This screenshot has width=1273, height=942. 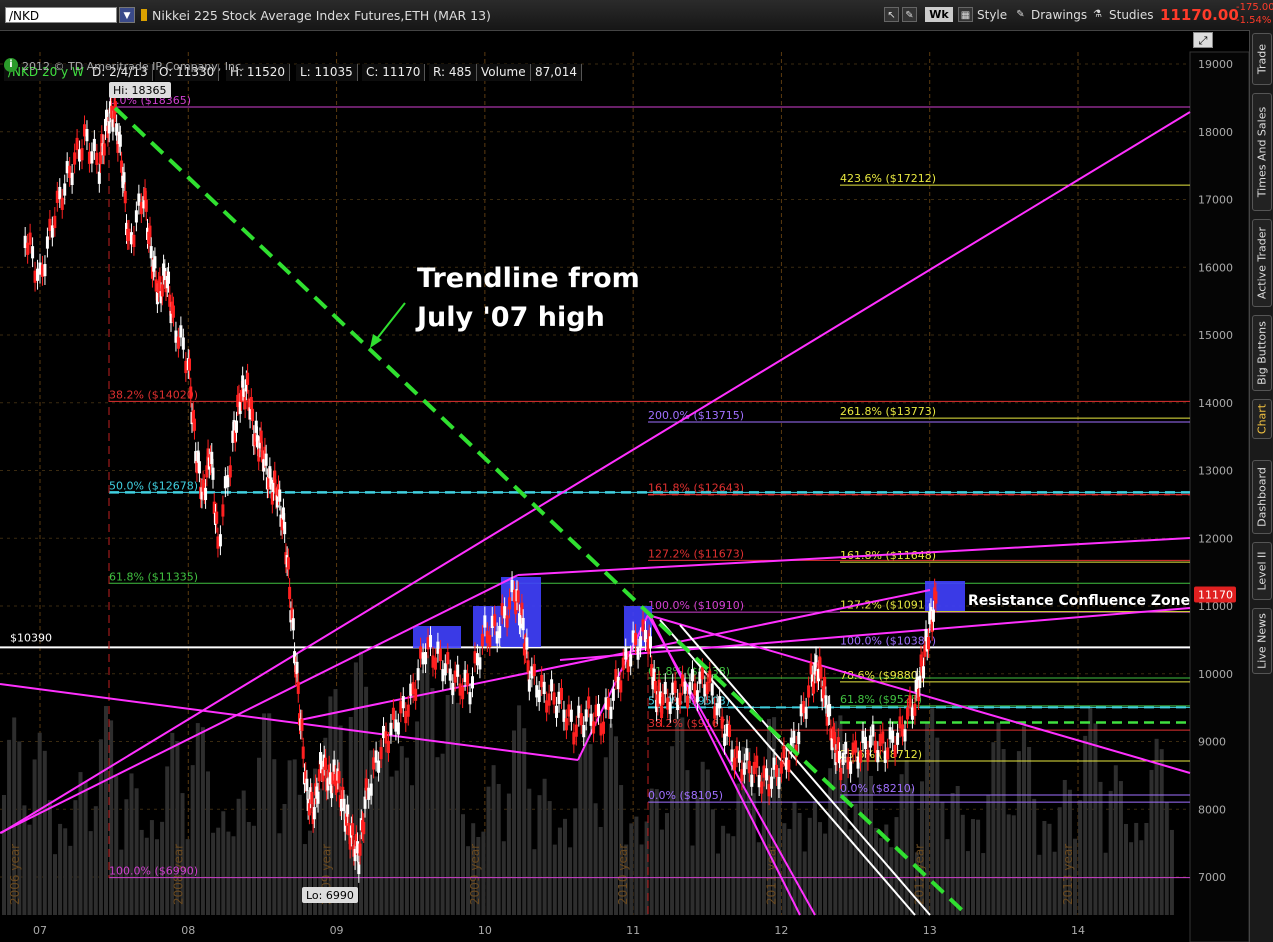 I want to click on bar-close: C: 11170, so click(x=394, y=72).